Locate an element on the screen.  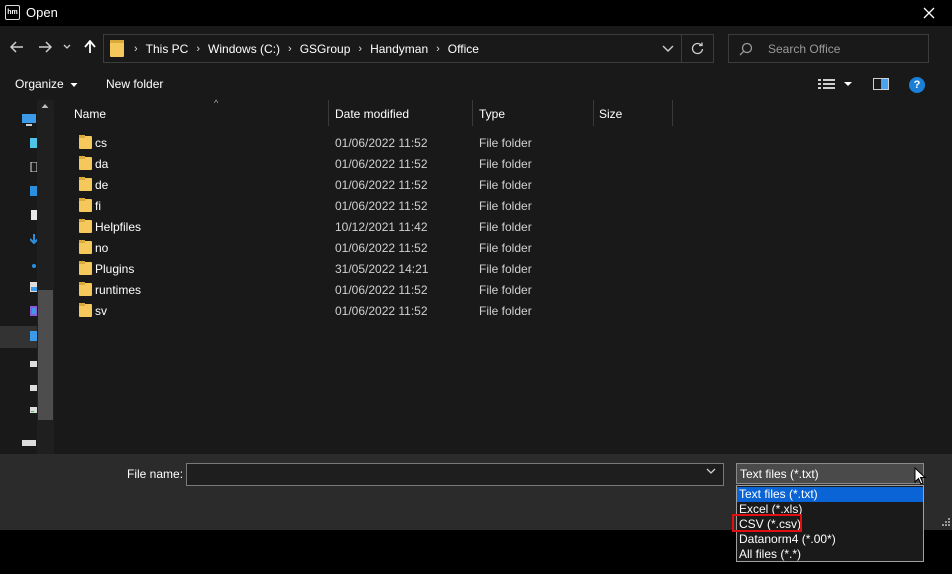
title-bar: hm Open is located at coordinates (476, 13).